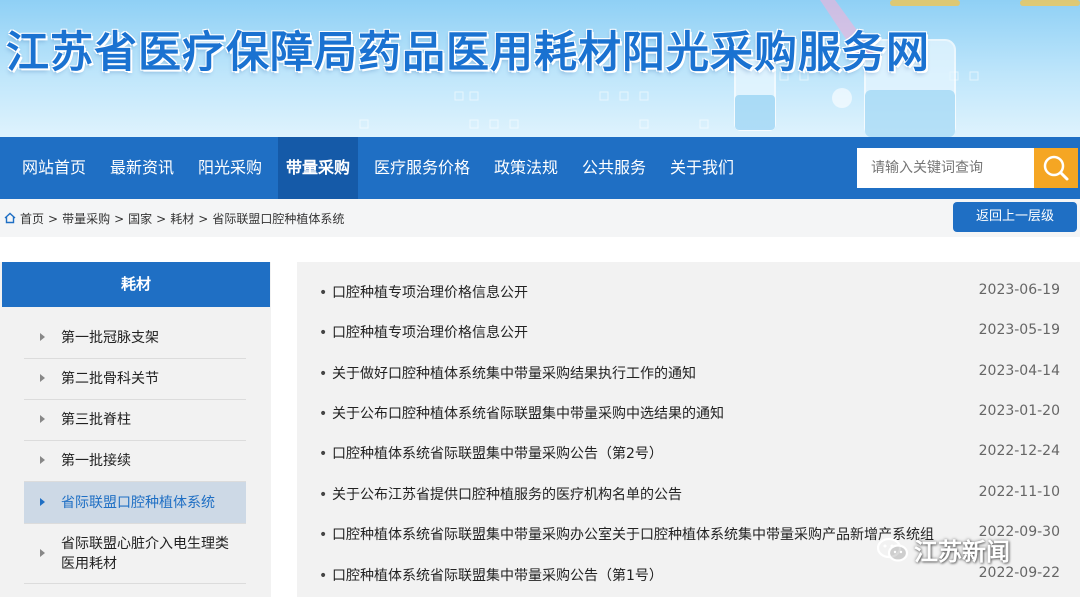 This screenshot has height=597, width=1080. I want to click on list-item-date: 2023-05-19, so click(1019, 330).